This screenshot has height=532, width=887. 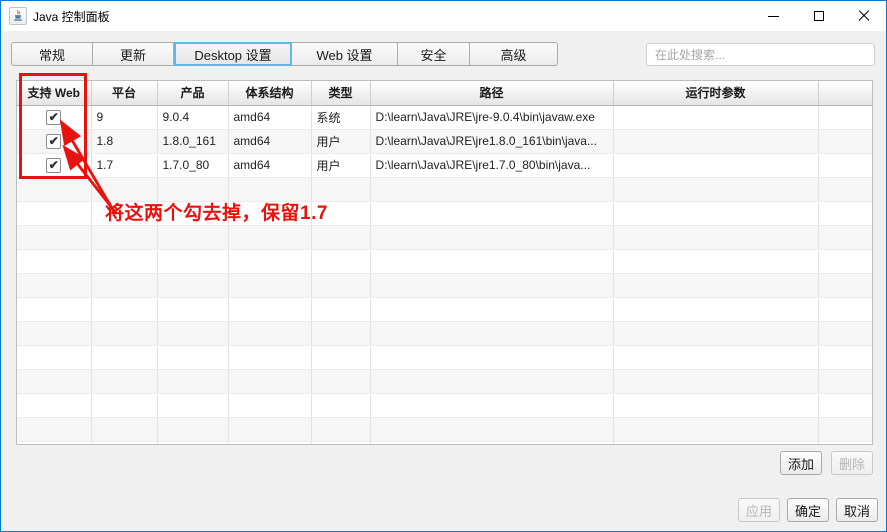 I want to click on window-controls, so click(x=818, y=16).